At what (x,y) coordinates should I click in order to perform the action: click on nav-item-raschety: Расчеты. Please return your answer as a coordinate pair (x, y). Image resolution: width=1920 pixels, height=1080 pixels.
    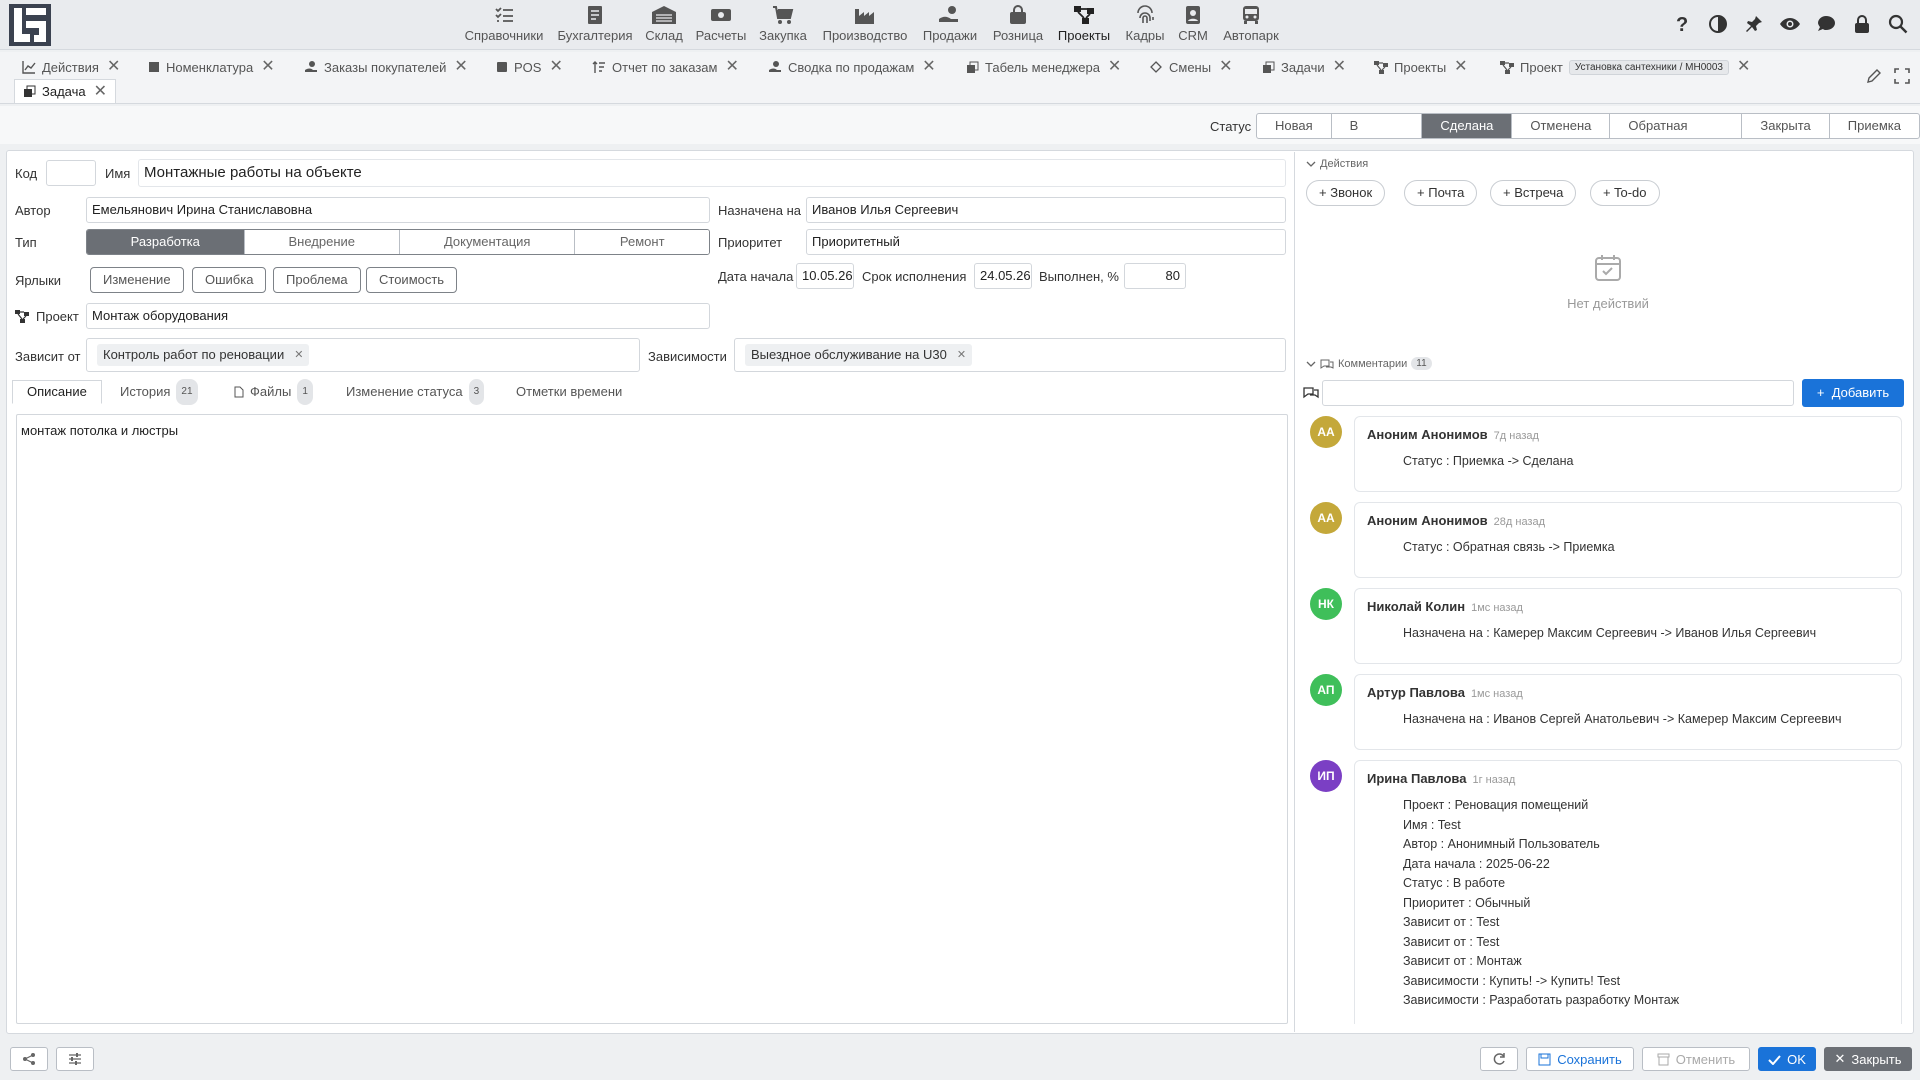
    Looking at the image, I should click on (721, 25).